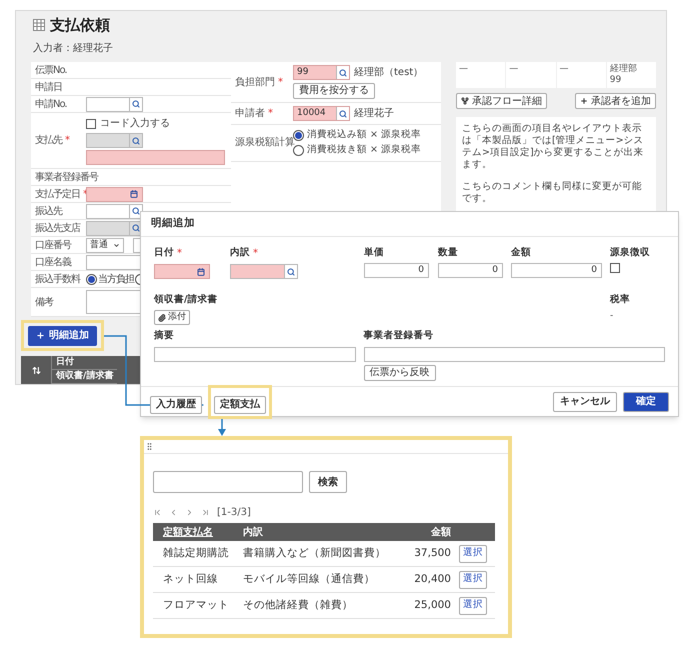 The height and width of the screenshot is (645, 694). I want to click on table-cell-text: モバイル等回線（通信費）, so click(309, 579).